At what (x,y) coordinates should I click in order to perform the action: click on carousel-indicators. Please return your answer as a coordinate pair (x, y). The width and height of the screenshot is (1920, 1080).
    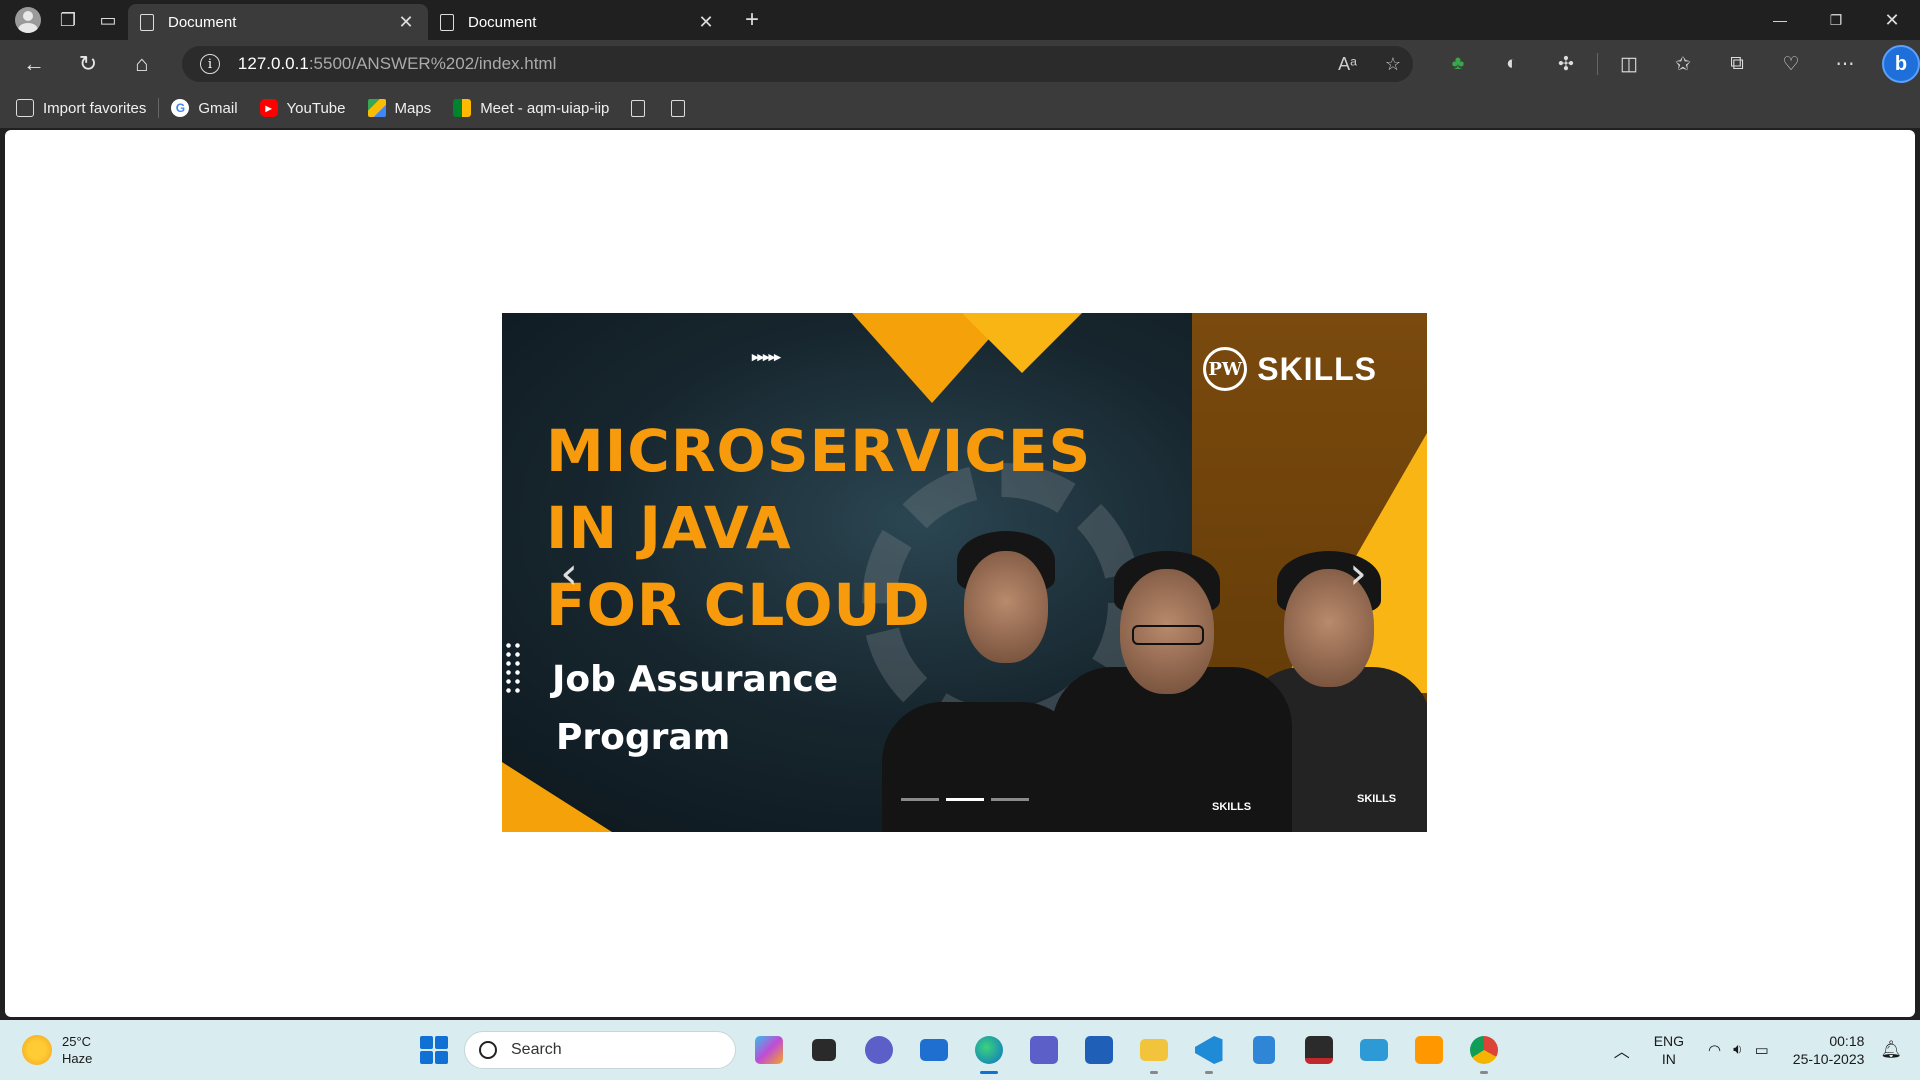
    Looking at the image, I should click on (965, 799).